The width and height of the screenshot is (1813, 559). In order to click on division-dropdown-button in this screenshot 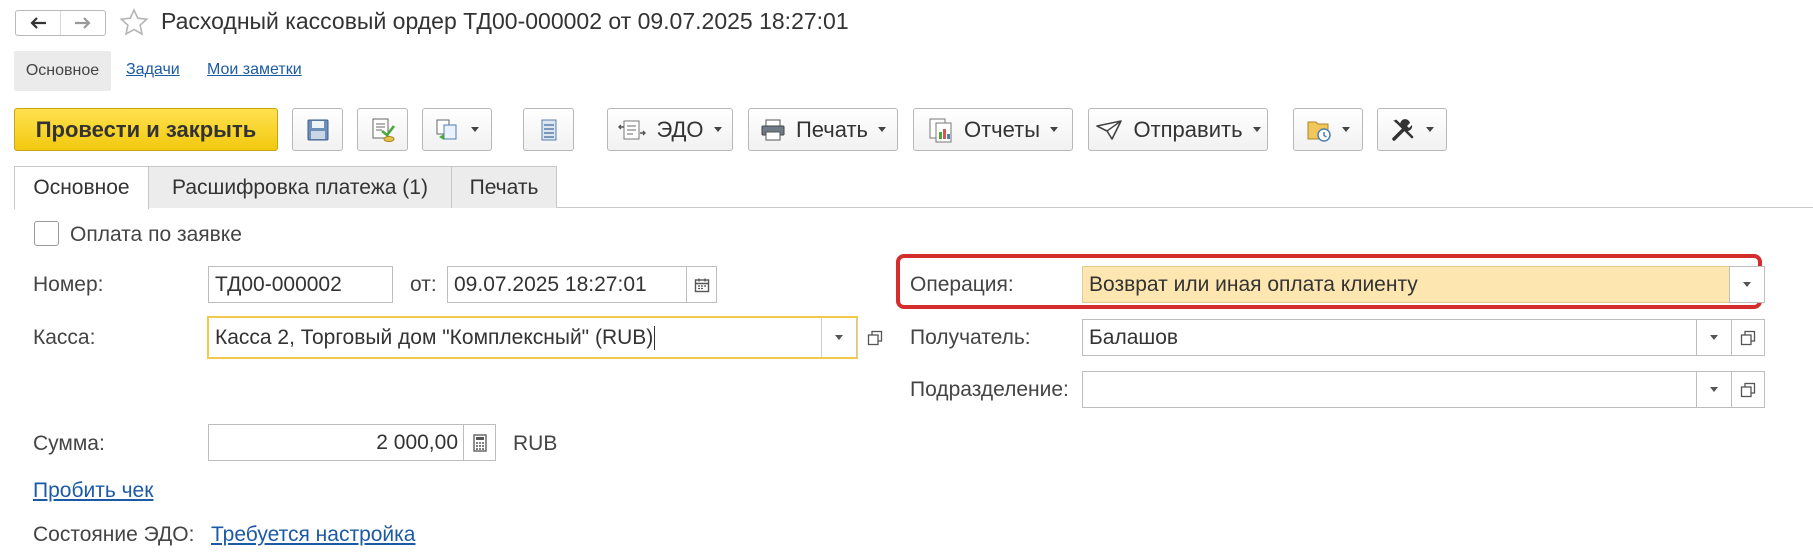, I will do `click(1714, 389)`.